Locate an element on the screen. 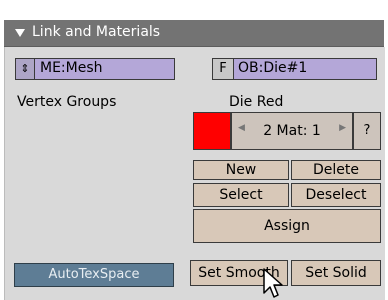 Image resolution: width=388 pixels, height=300 pixels. mesh-datablock-field: ⇕ ME:Mesh is located at coordinates (95, 69).